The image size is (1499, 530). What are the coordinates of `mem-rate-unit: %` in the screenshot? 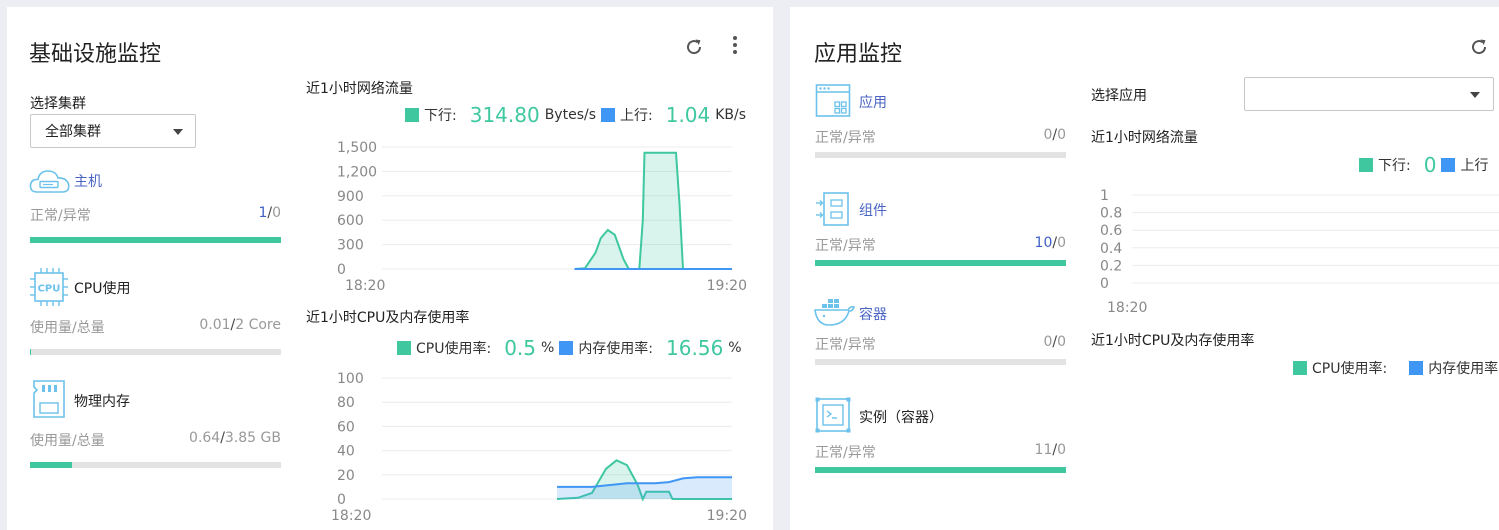 It's located at (735, 348).